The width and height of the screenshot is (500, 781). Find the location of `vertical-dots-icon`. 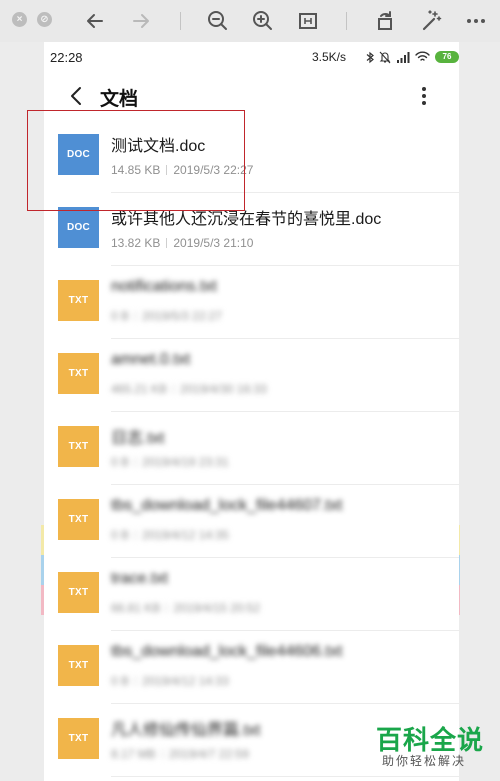

vertical-dots-icon is located at coordinates (424, 96).